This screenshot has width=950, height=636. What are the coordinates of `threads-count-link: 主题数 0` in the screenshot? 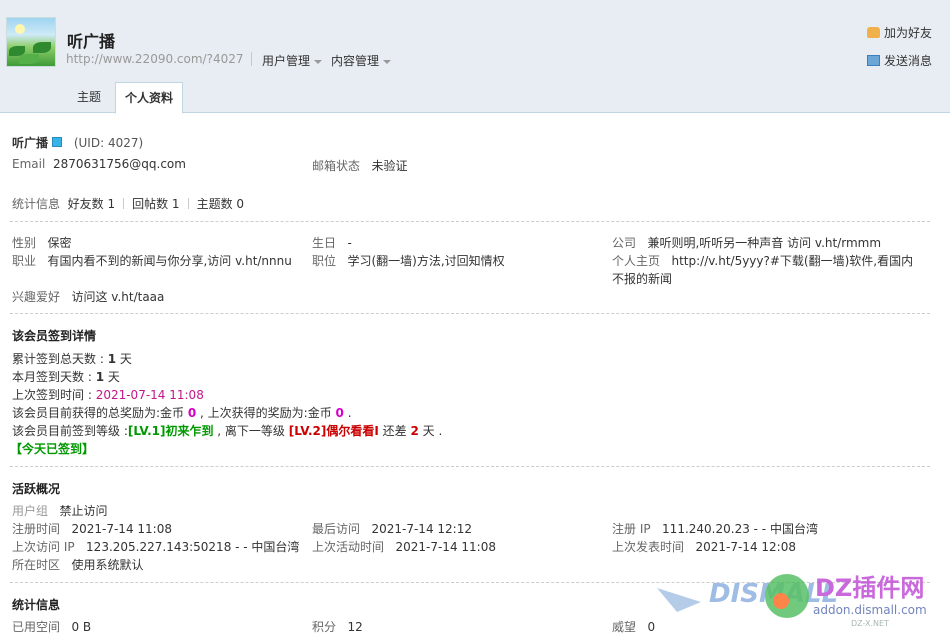 It's located at (220, 204).